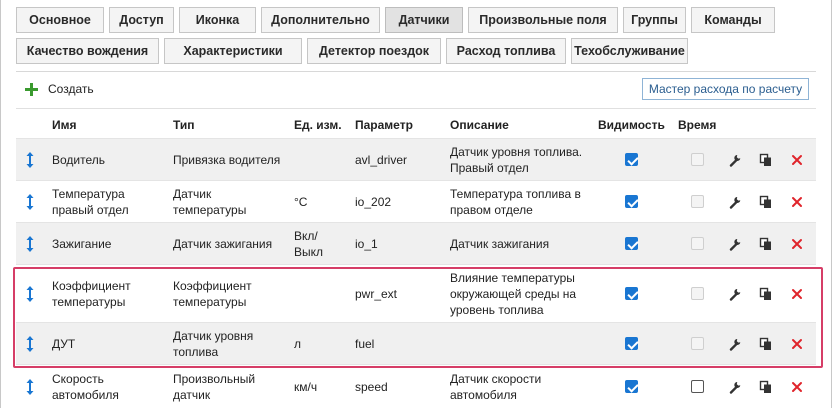 The width and height of the screenshot is (832, 408). Describe the element at coordinates (374, 51) in the screenshot. I see `tab-tabs-row2-2: Детектор поездок` at that location.